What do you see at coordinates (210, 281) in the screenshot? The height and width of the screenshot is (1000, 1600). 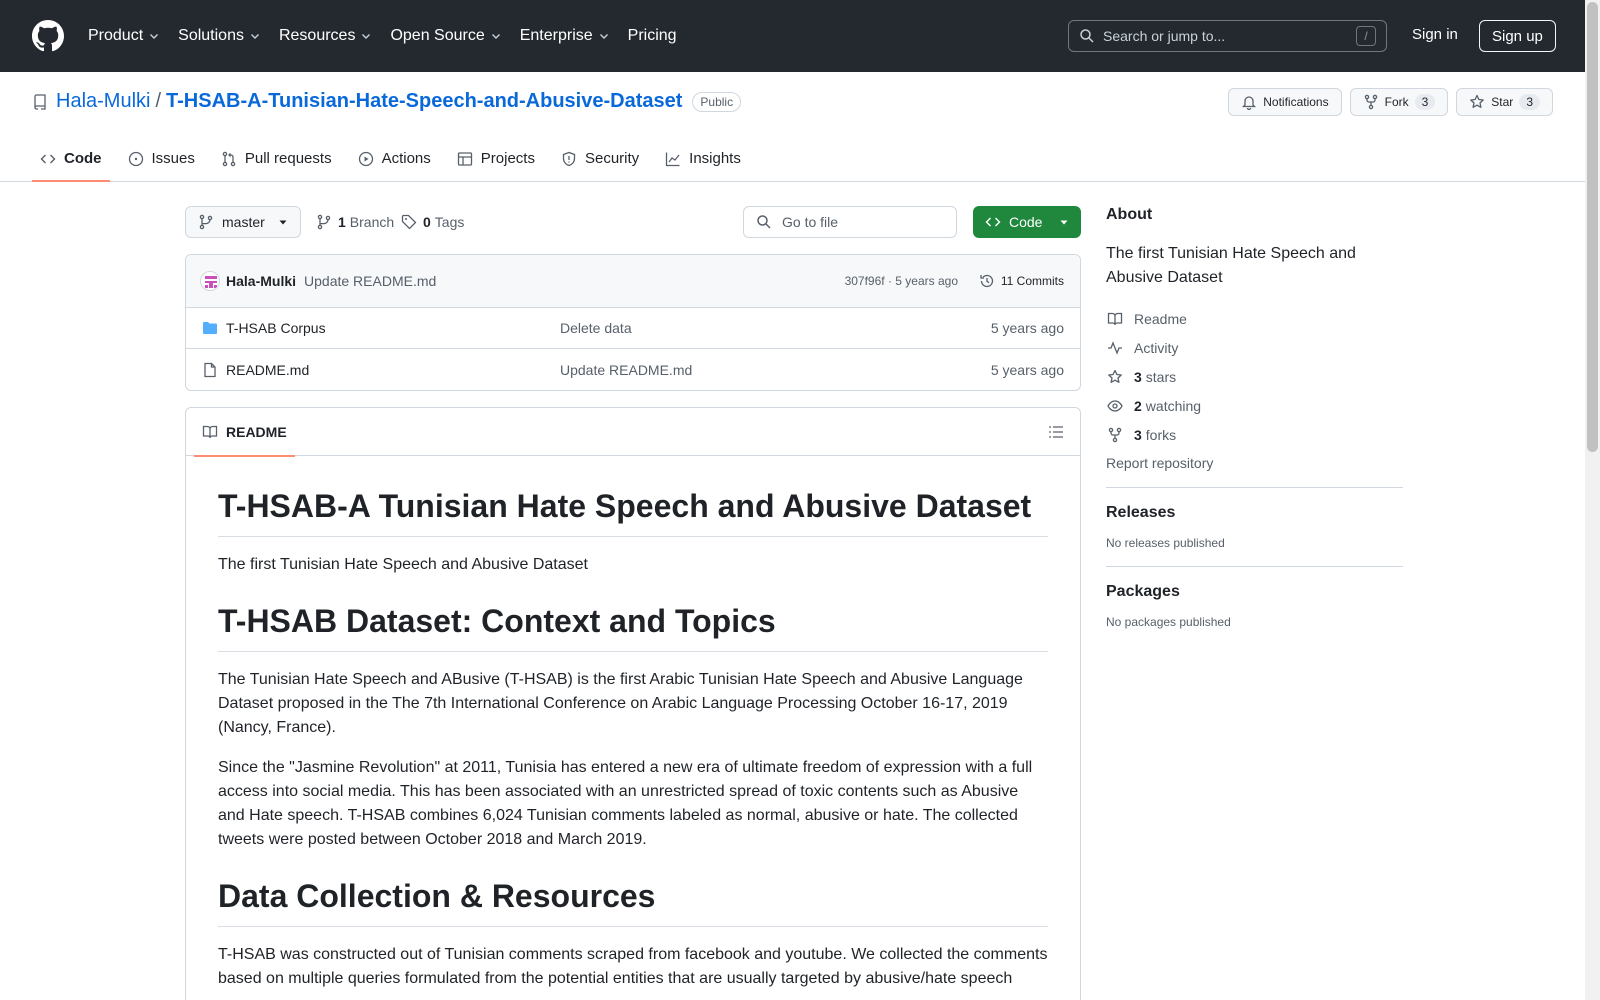 I see `avatar` at bounding box center [210, 281].